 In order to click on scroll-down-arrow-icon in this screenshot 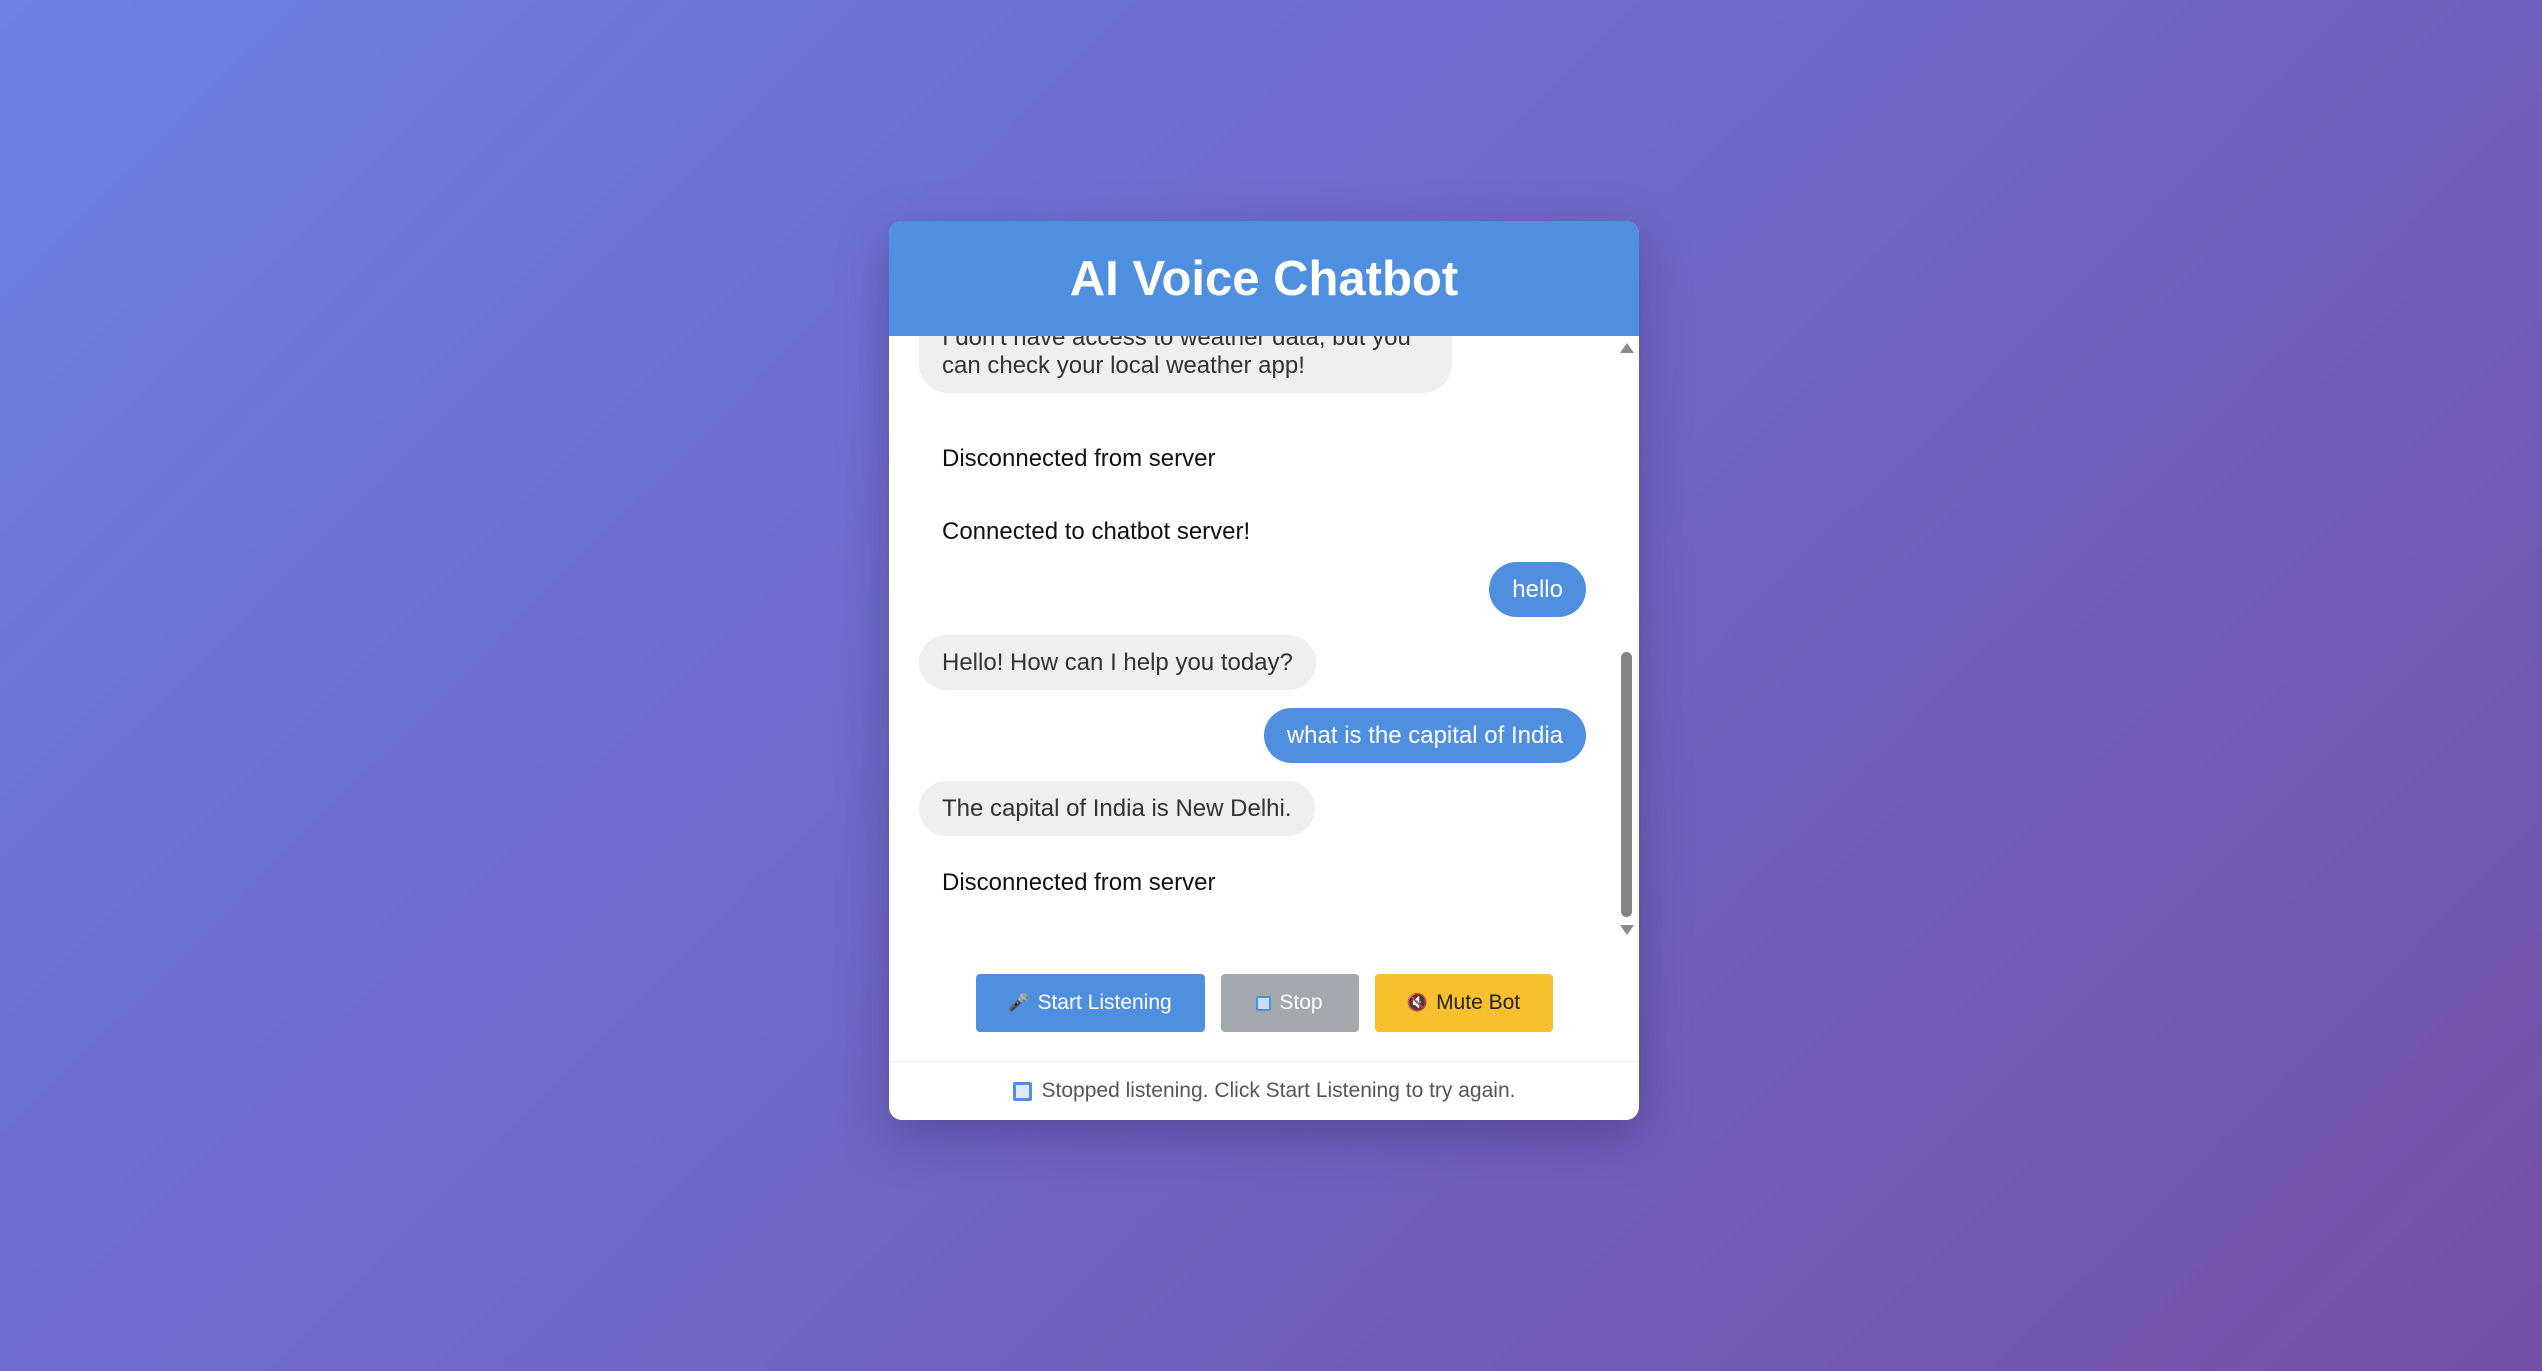, I will do `click(1627, 930)`.